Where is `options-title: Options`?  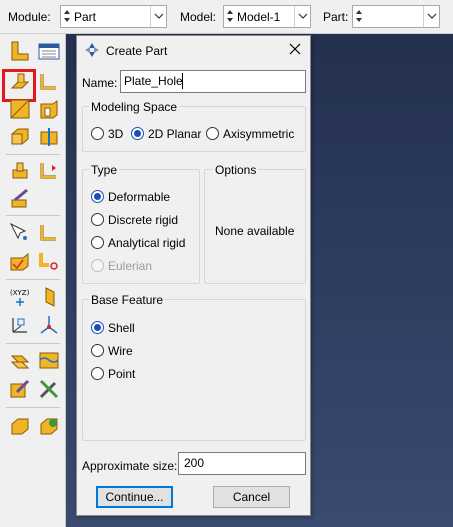 options-title: Options is located at coordinates (236, 170).